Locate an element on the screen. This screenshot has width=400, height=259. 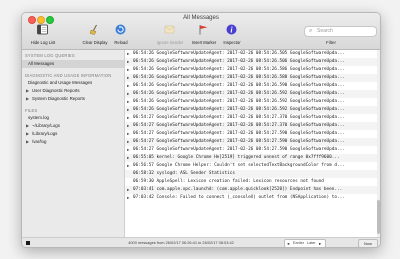
earlier-arrow-icon: ◂ is located at coordinates (288, 243).